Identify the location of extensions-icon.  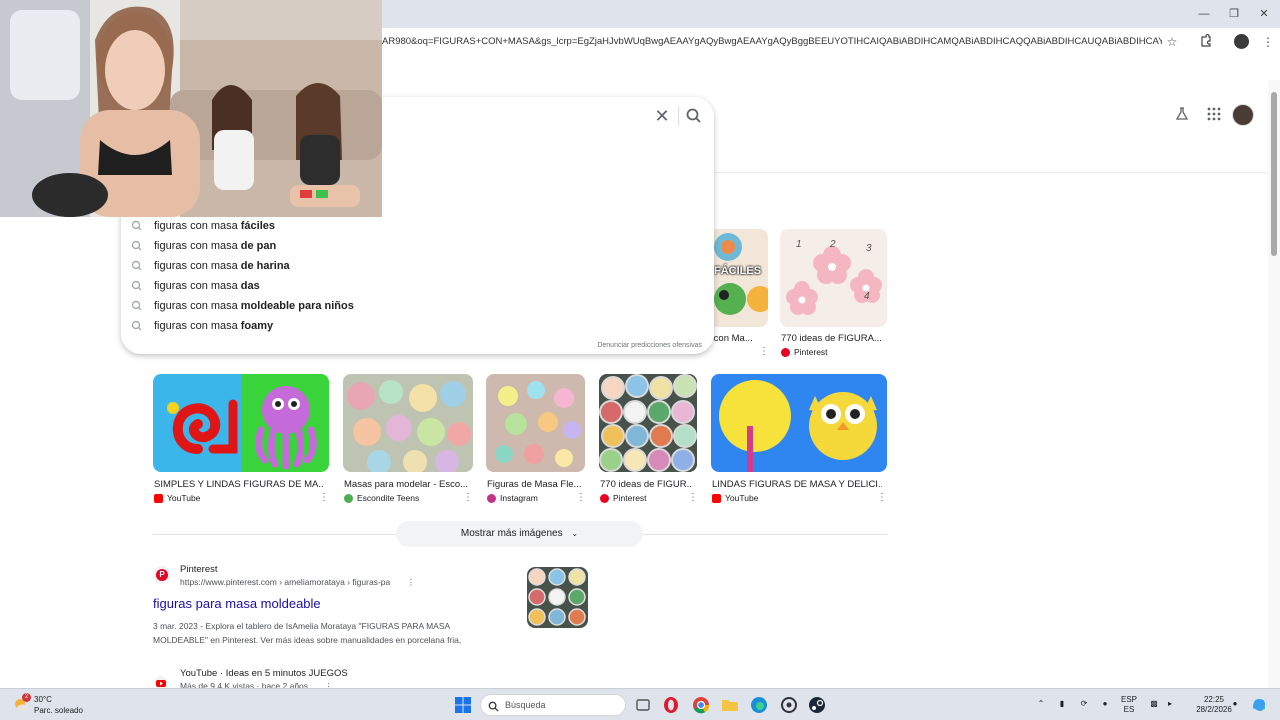
(1206, 41).